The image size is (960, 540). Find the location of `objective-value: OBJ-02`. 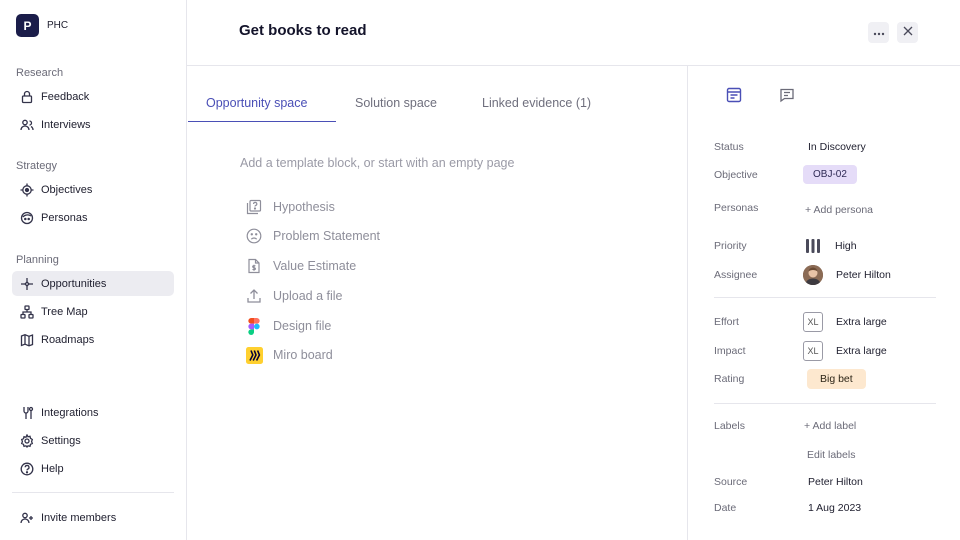

objective-value: OBJ-02 is located at coordinates (830, 174).